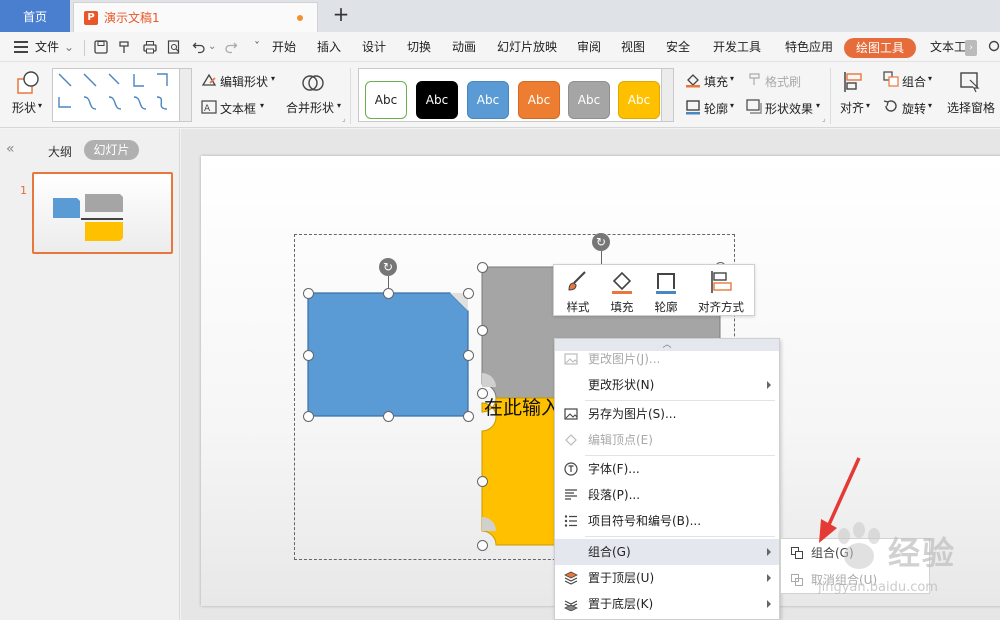  I want to click on file-dropdown-icon: ⌄, so click(69, 47).